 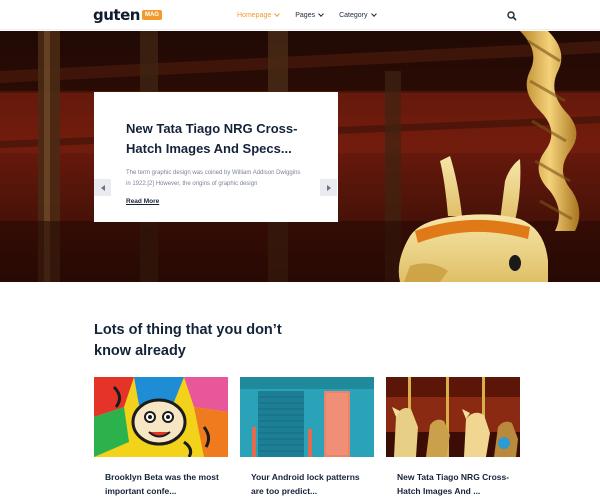 I want to click on nav-item-pages: Pages, so click(x=309, y=14).